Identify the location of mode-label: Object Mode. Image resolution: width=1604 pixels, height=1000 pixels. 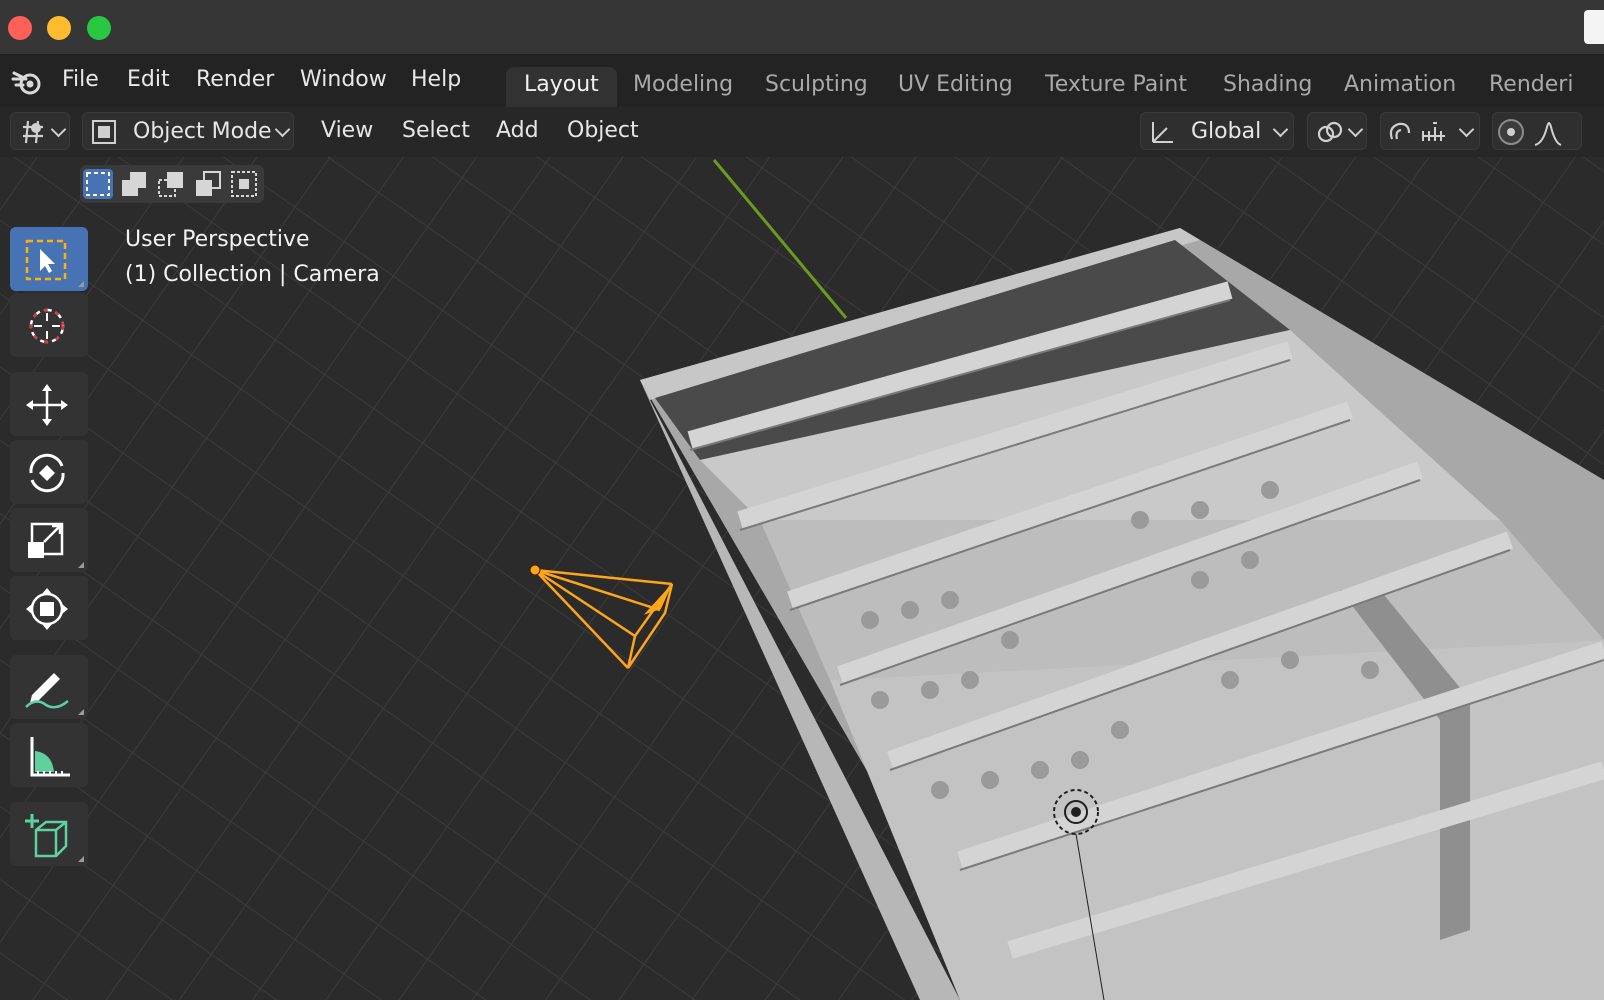
(202, 131).